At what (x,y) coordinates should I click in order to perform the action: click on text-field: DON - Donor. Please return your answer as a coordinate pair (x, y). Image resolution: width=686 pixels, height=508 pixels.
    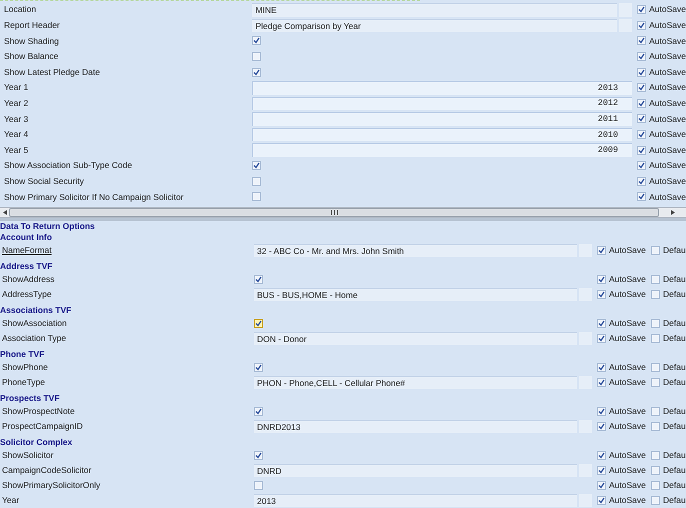
    Looking at the image, I should click on (415, 338).